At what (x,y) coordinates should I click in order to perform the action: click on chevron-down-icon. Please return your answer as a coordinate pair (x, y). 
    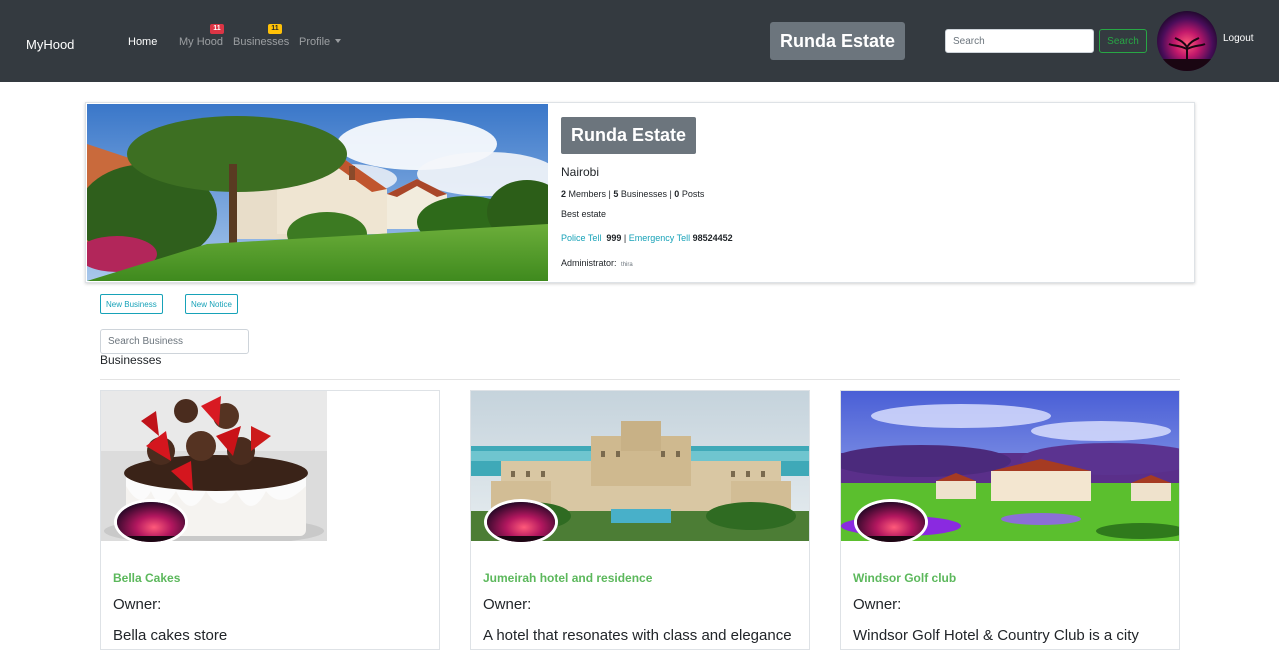
    Looking at the image, I should click on (338, 41).